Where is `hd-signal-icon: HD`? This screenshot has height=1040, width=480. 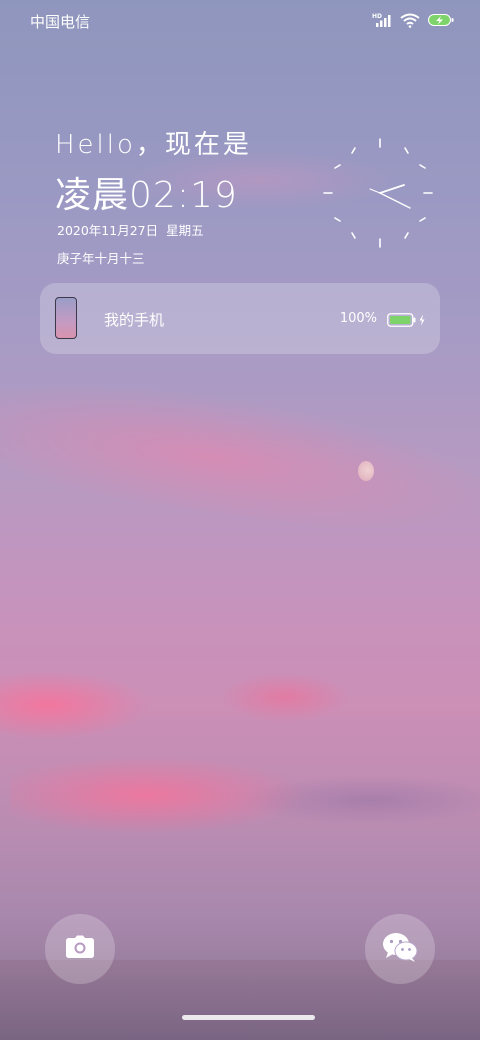
hd-signal-icon: HD is located at coordinates (382, 20).